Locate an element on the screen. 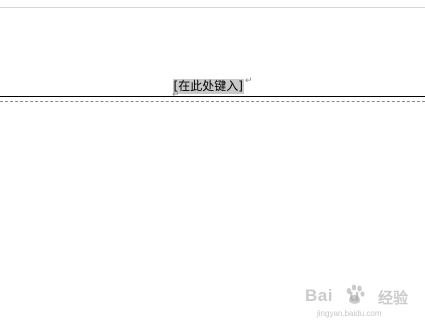  watermark-brand-cn: 经验 is located at coordinates (393, 298).